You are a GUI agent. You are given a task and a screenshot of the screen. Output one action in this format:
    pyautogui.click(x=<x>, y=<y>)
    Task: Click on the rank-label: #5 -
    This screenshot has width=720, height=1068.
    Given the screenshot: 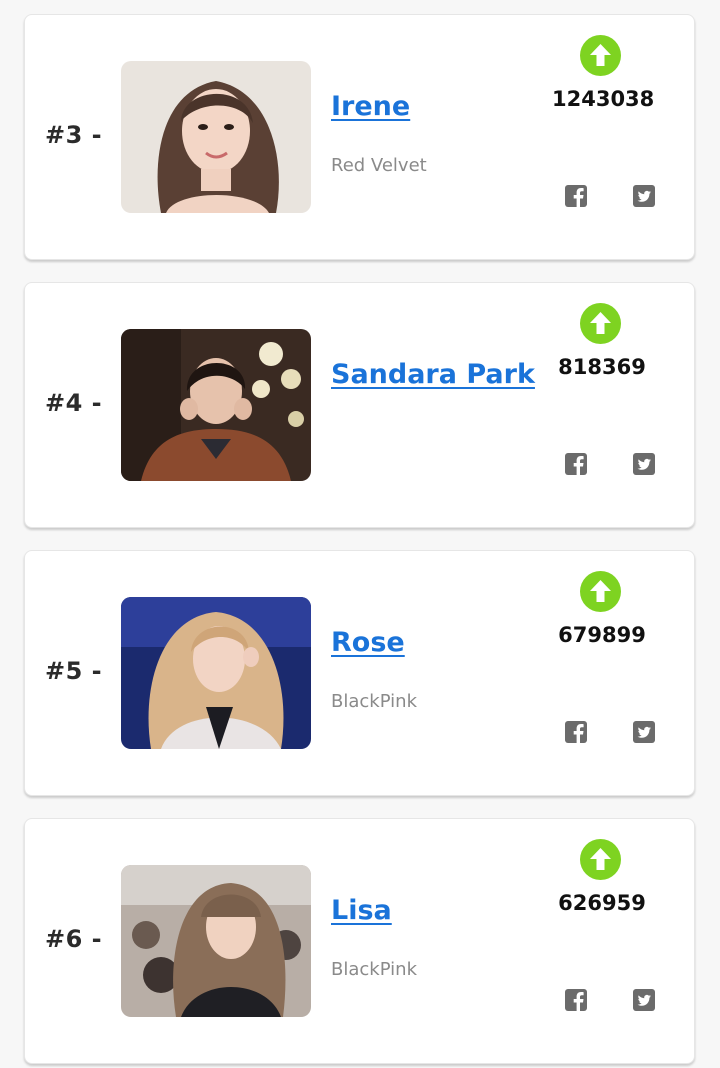 What is the action you would take?
    pyautogui.click(x=74, y=671)
    